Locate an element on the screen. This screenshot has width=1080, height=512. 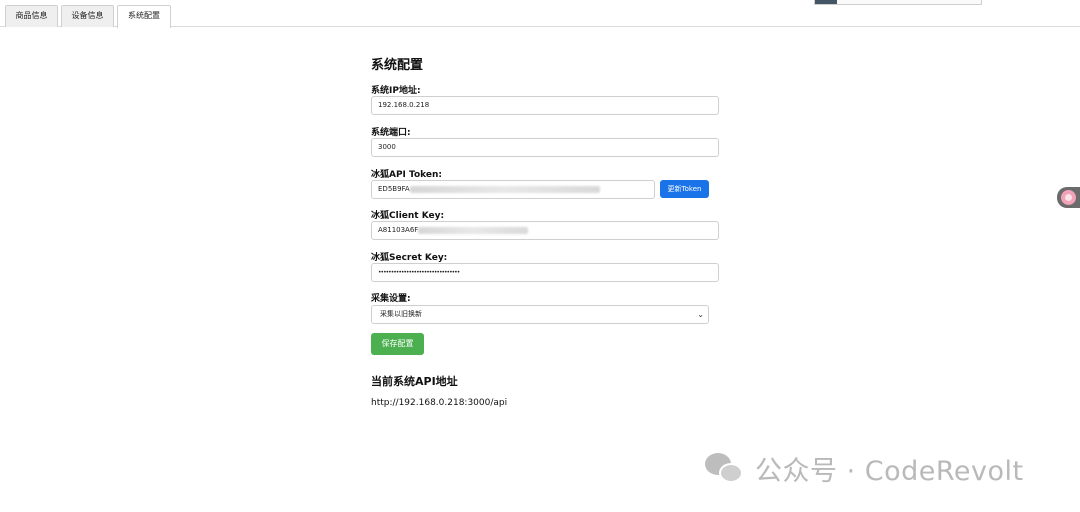
client-key-input: A81103A6F is located at coordinates (545, 230).